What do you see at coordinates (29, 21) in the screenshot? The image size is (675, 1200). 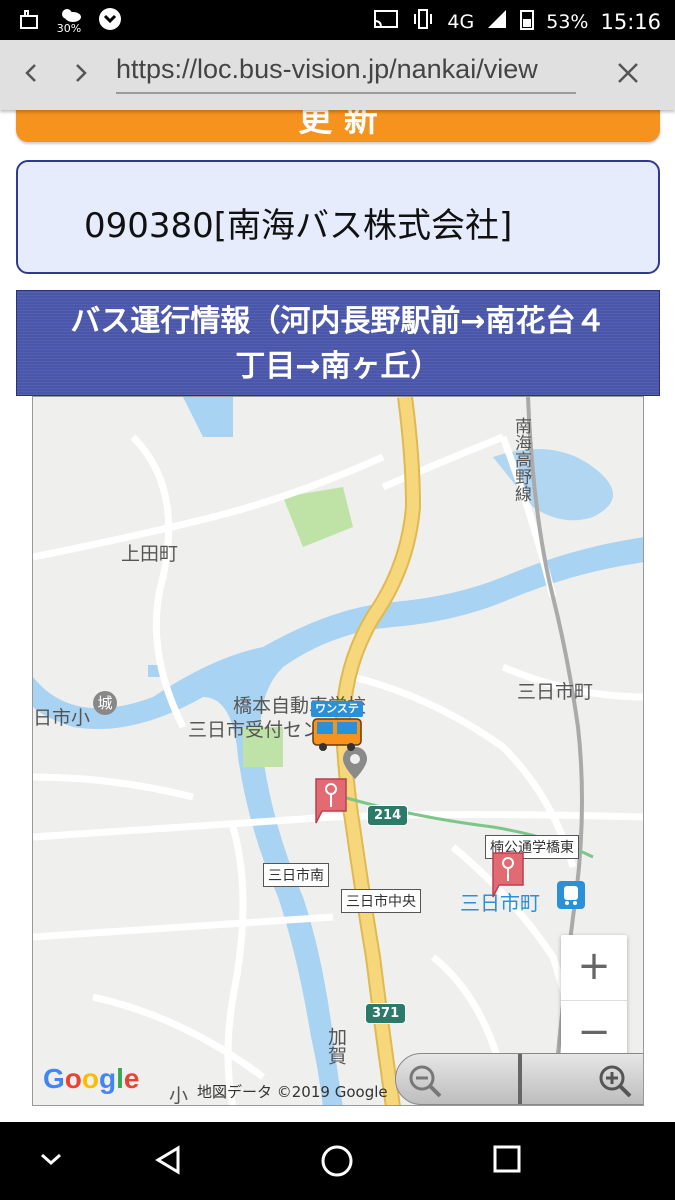 I see `sim-icon` at bounding box center [29, 21].